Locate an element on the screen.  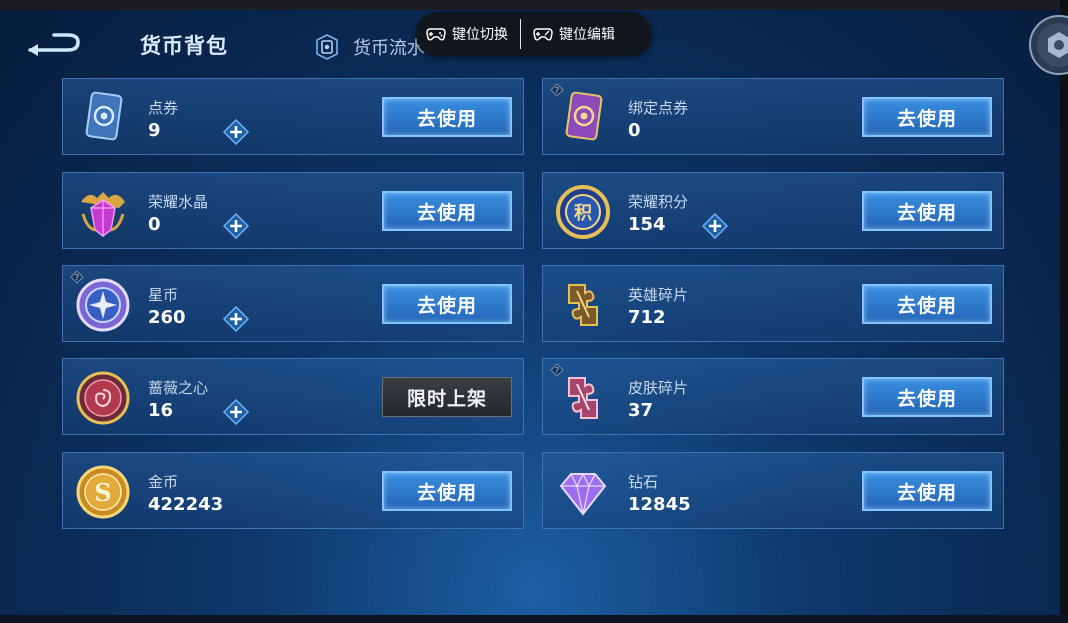
corner-menu-button is located at coordinates (1048, 45).